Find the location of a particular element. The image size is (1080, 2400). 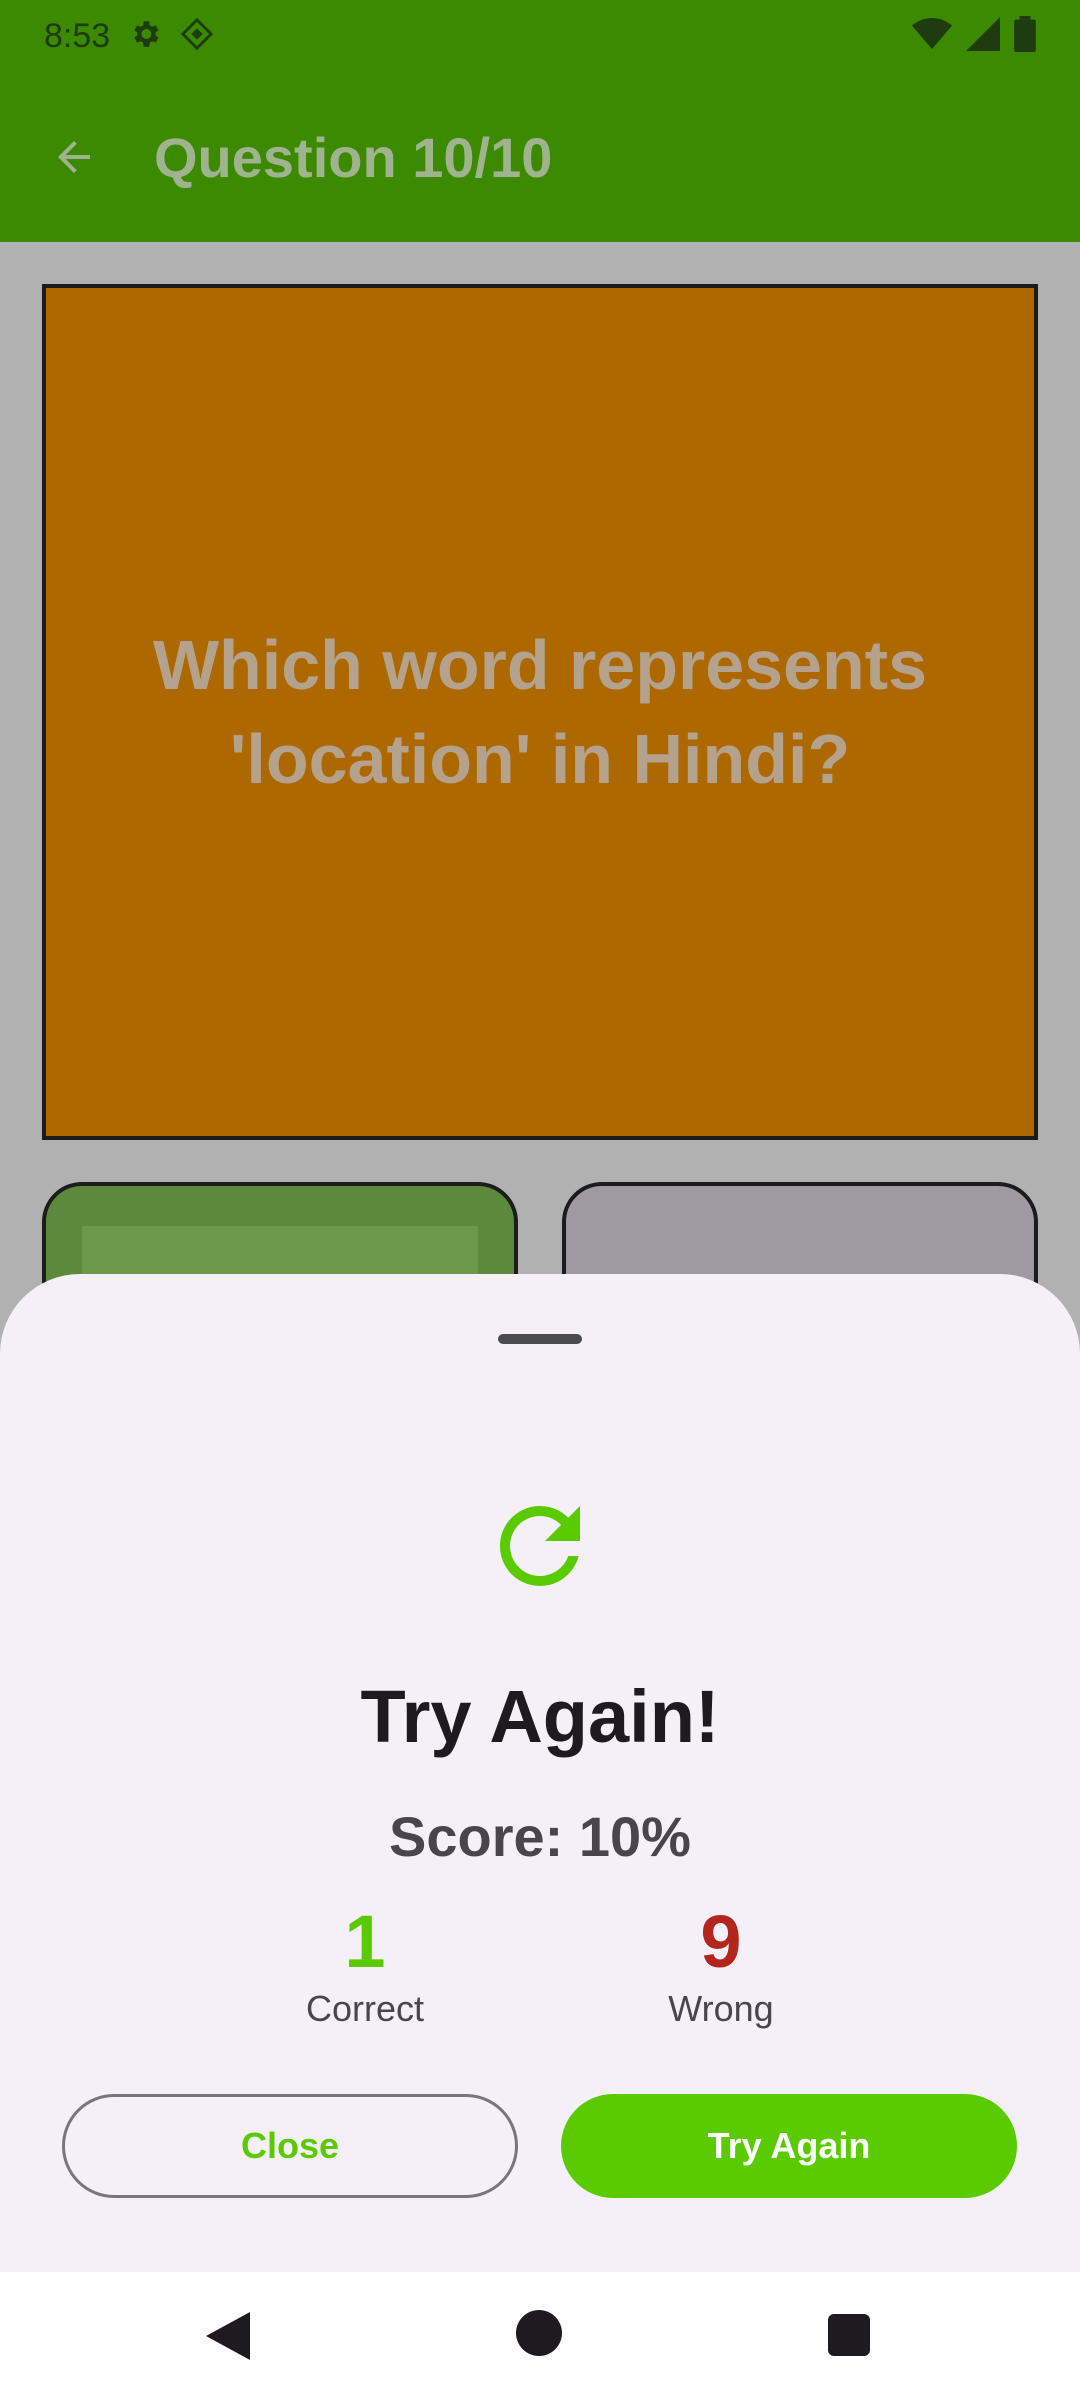

page-title: Question 10/10 is located at coordinates (353, 157).